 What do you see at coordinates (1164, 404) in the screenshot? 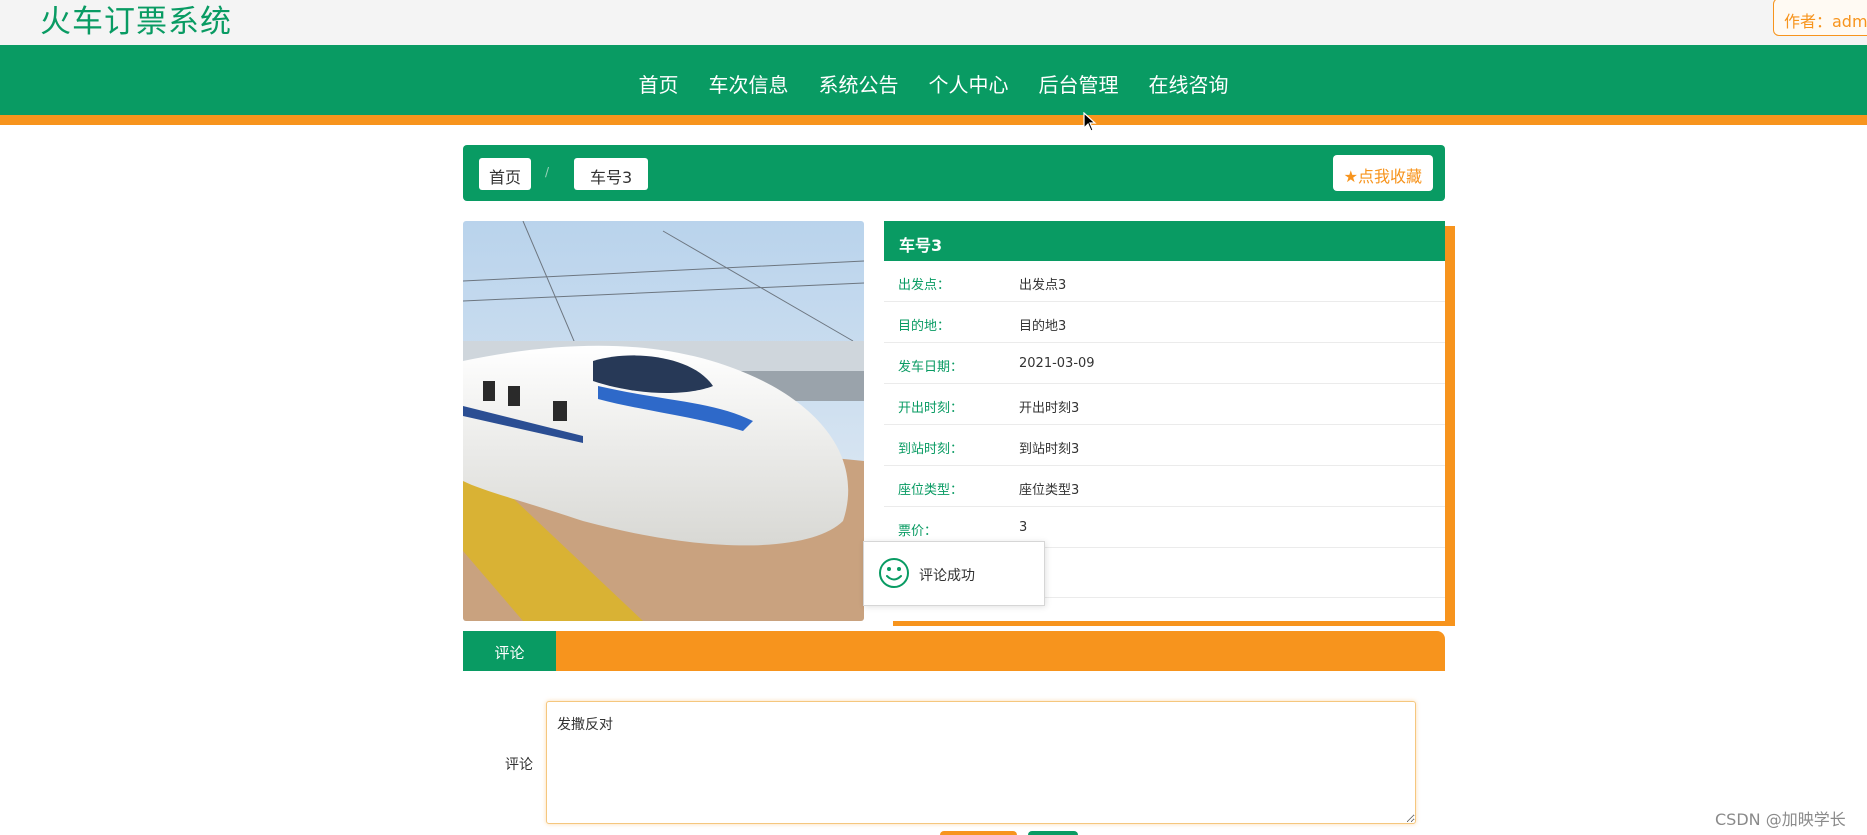
I see `detail-row: 开出时刻： 开出时刻3` at bounding box center [1164, 404].